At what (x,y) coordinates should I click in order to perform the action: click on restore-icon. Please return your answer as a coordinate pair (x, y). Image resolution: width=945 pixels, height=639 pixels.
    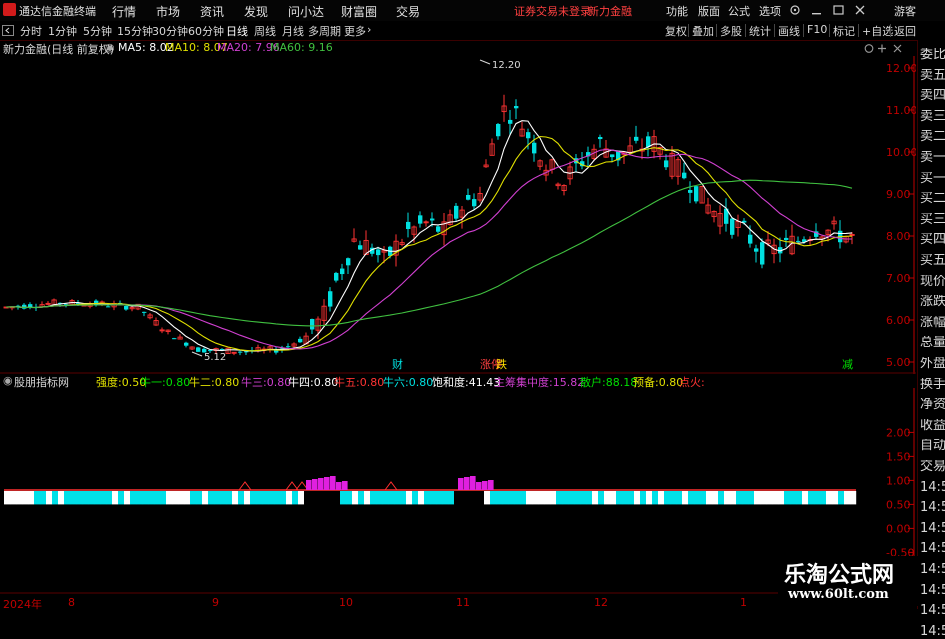
    Looking at the image, I should click on (838, 10).